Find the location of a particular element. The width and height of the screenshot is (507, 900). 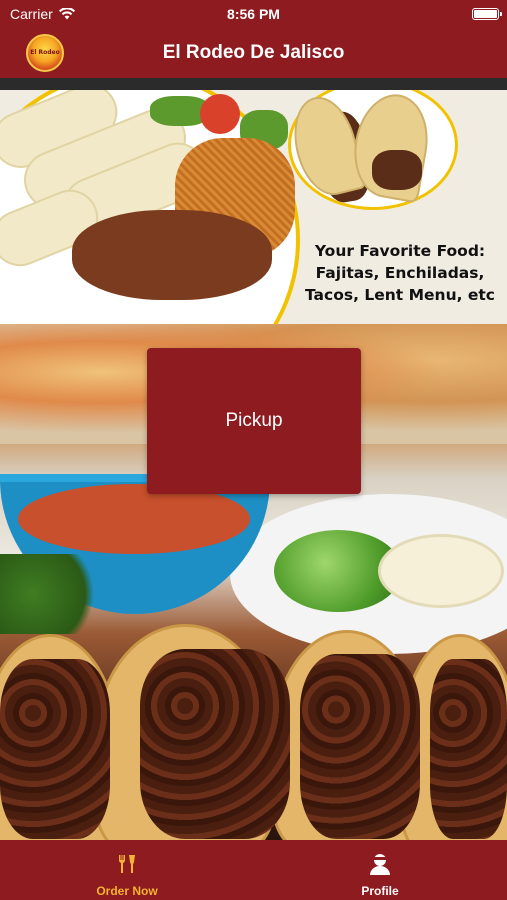

navigation-bar: El Rodeo El Rodeo De Jalisco is located at coordinates (253, 53).